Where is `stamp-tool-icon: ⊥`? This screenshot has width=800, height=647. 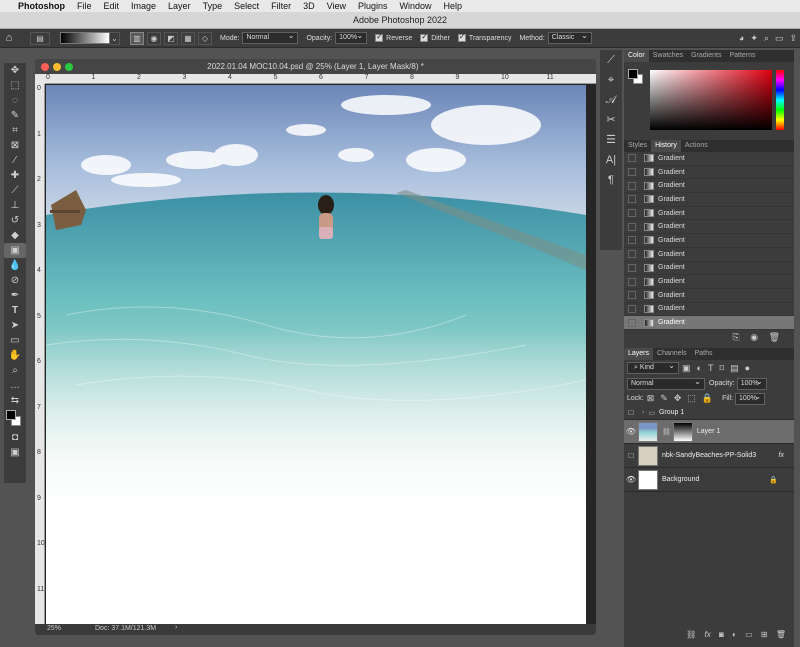
stamp-tool-icon: ⊥ is located at coordinates (15, 205).